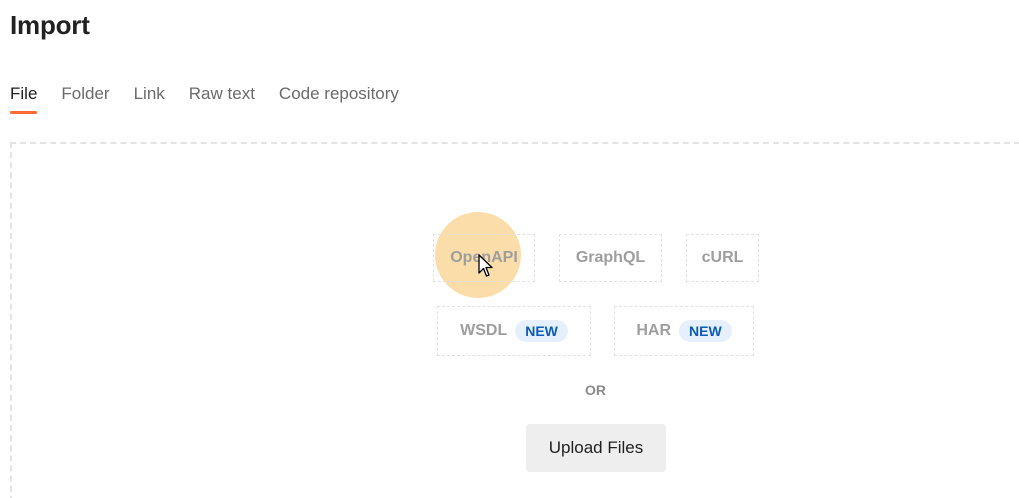 The height and width of the screenshot is (498, 1019). Describe the element at coordinates (653, 330) in the screenshot. I see `har-label: HAR` at that location.